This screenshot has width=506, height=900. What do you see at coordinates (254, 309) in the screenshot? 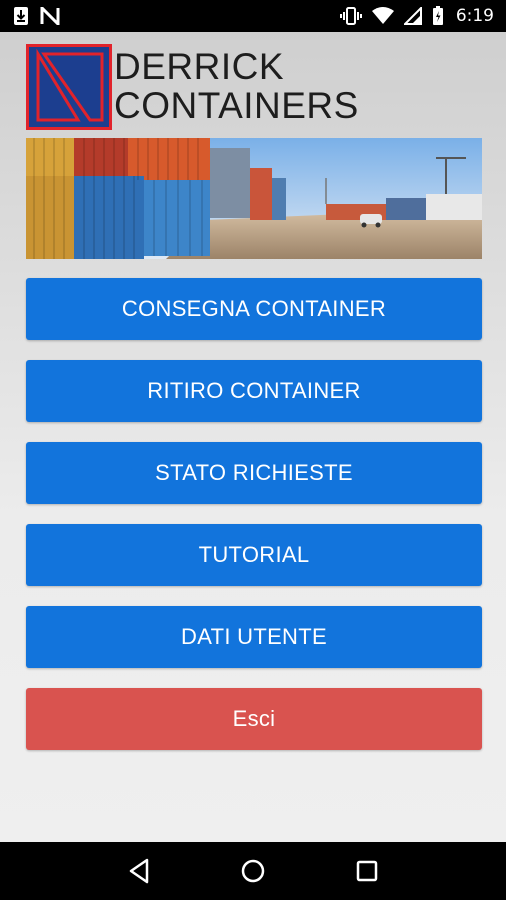
I see `consegna-container-button: CONSEGNA CONTAINER` at bounding box center [254, 309].